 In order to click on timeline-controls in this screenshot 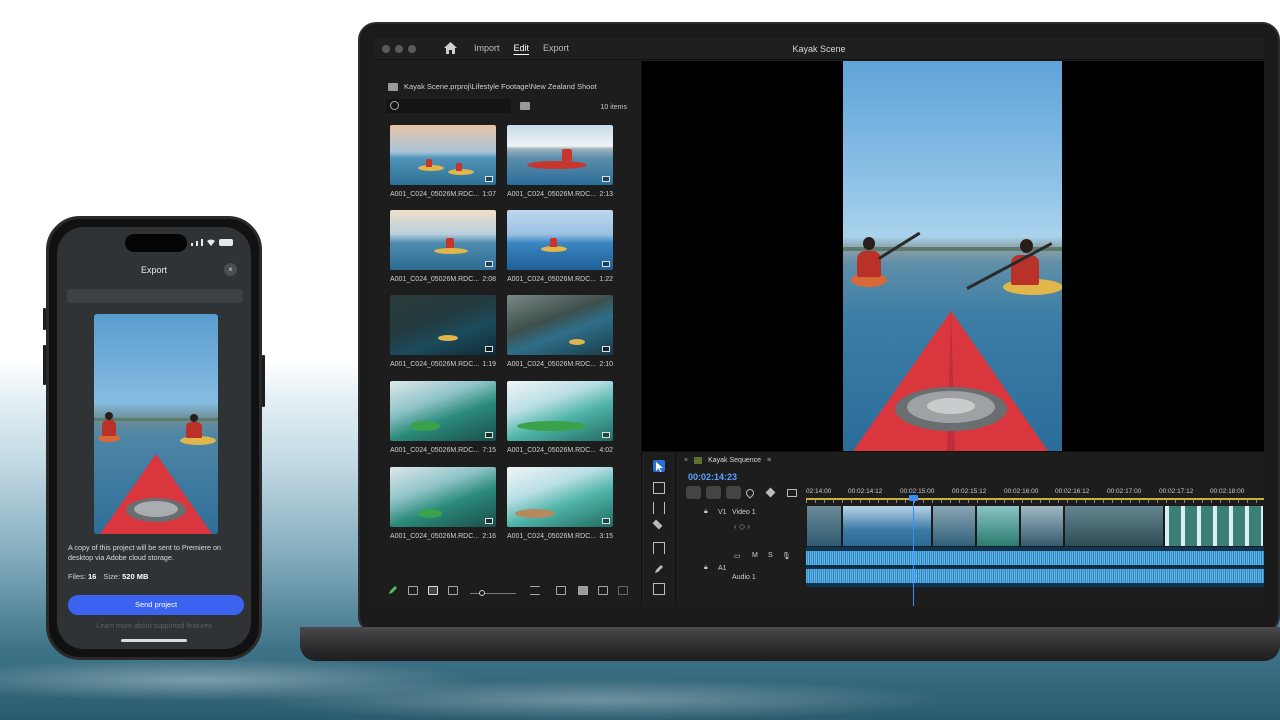, I will do `click(741, 492)`.